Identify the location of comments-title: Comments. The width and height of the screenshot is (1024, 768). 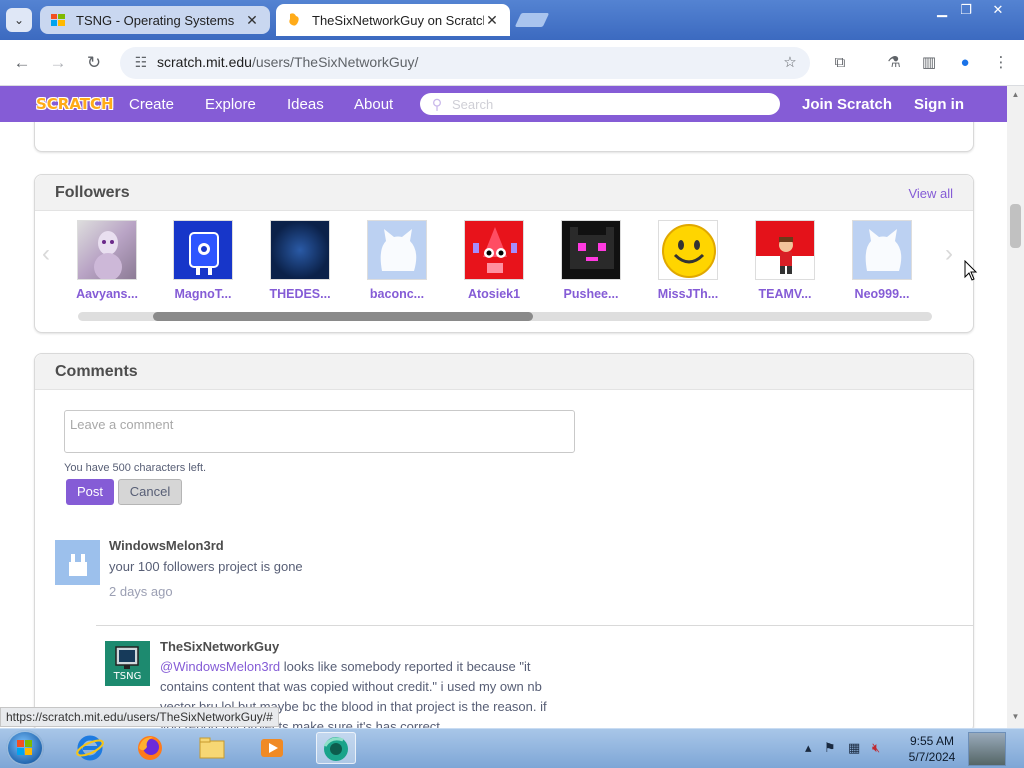
(96, 371).